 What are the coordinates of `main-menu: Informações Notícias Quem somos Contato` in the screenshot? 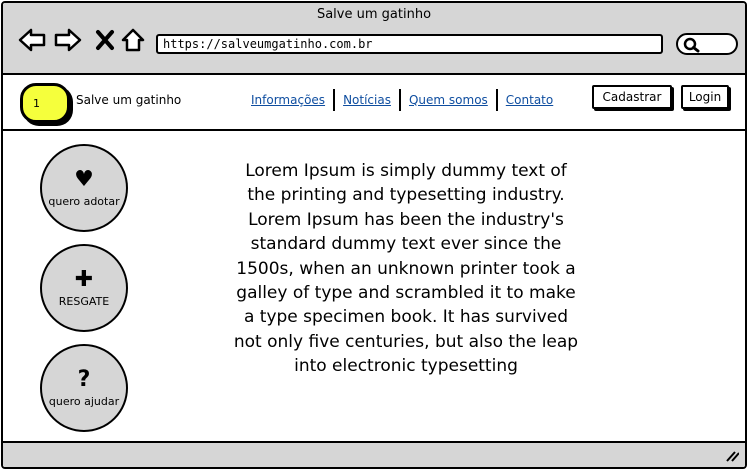 It's located at (402, 100).